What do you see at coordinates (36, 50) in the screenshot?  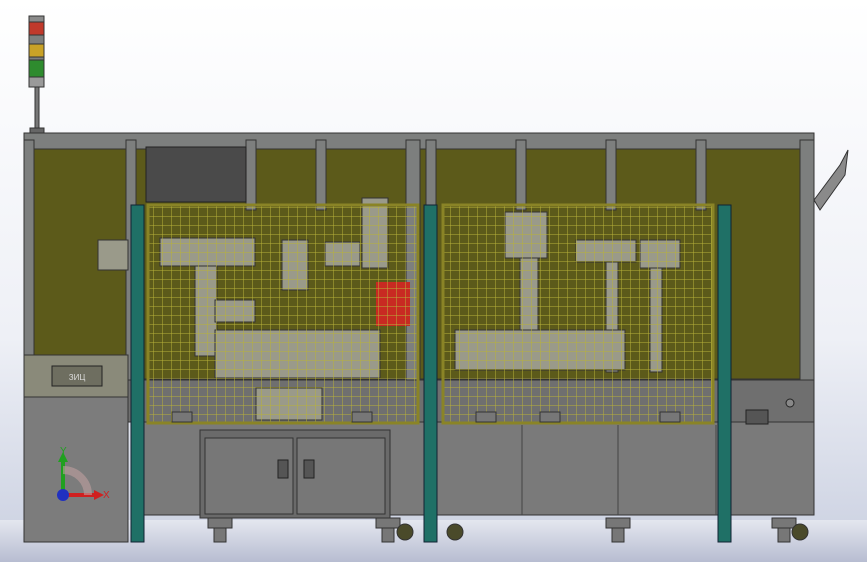 I see `tower-light-yellow` at bounding box center [36, 50].